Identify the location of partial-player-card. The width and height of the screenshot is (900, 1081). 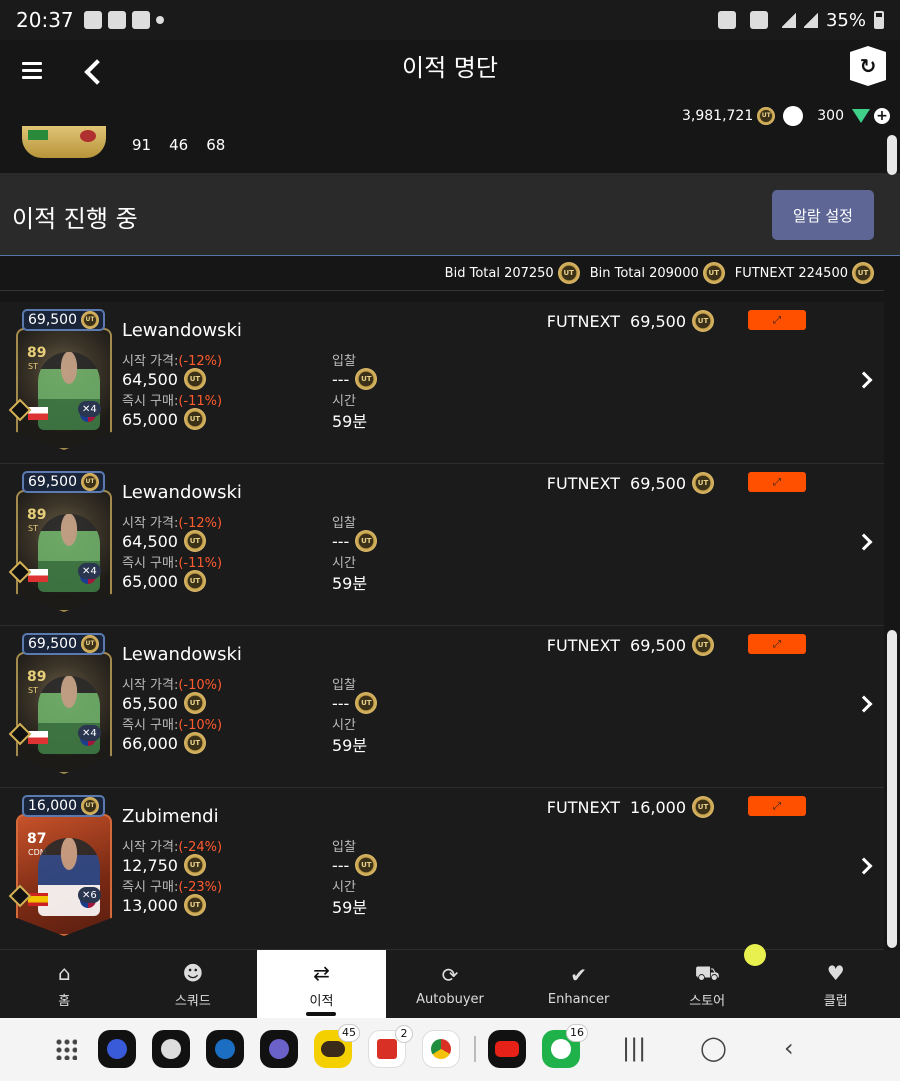
(64, 142).